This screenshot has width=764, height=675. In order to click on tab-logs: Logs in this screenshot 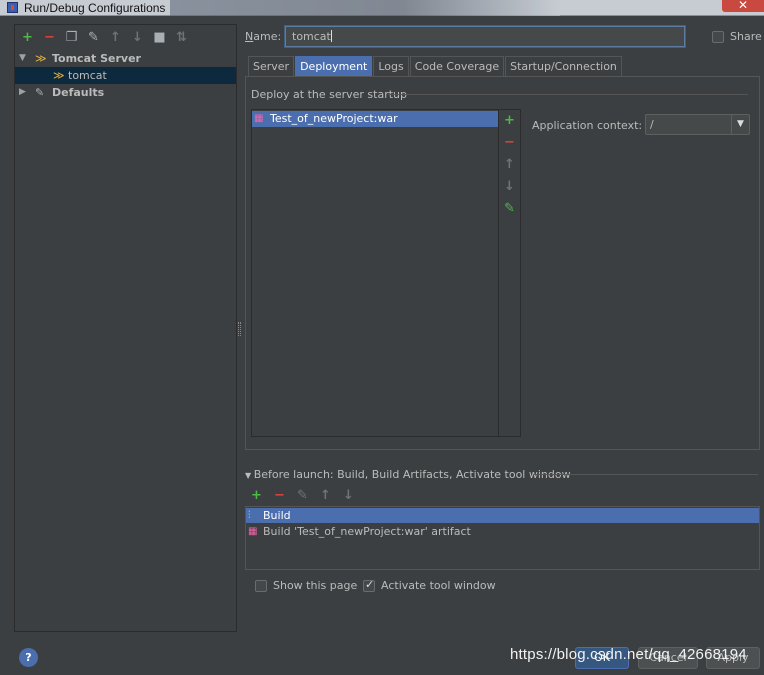, I will do `click(391, 66)`.